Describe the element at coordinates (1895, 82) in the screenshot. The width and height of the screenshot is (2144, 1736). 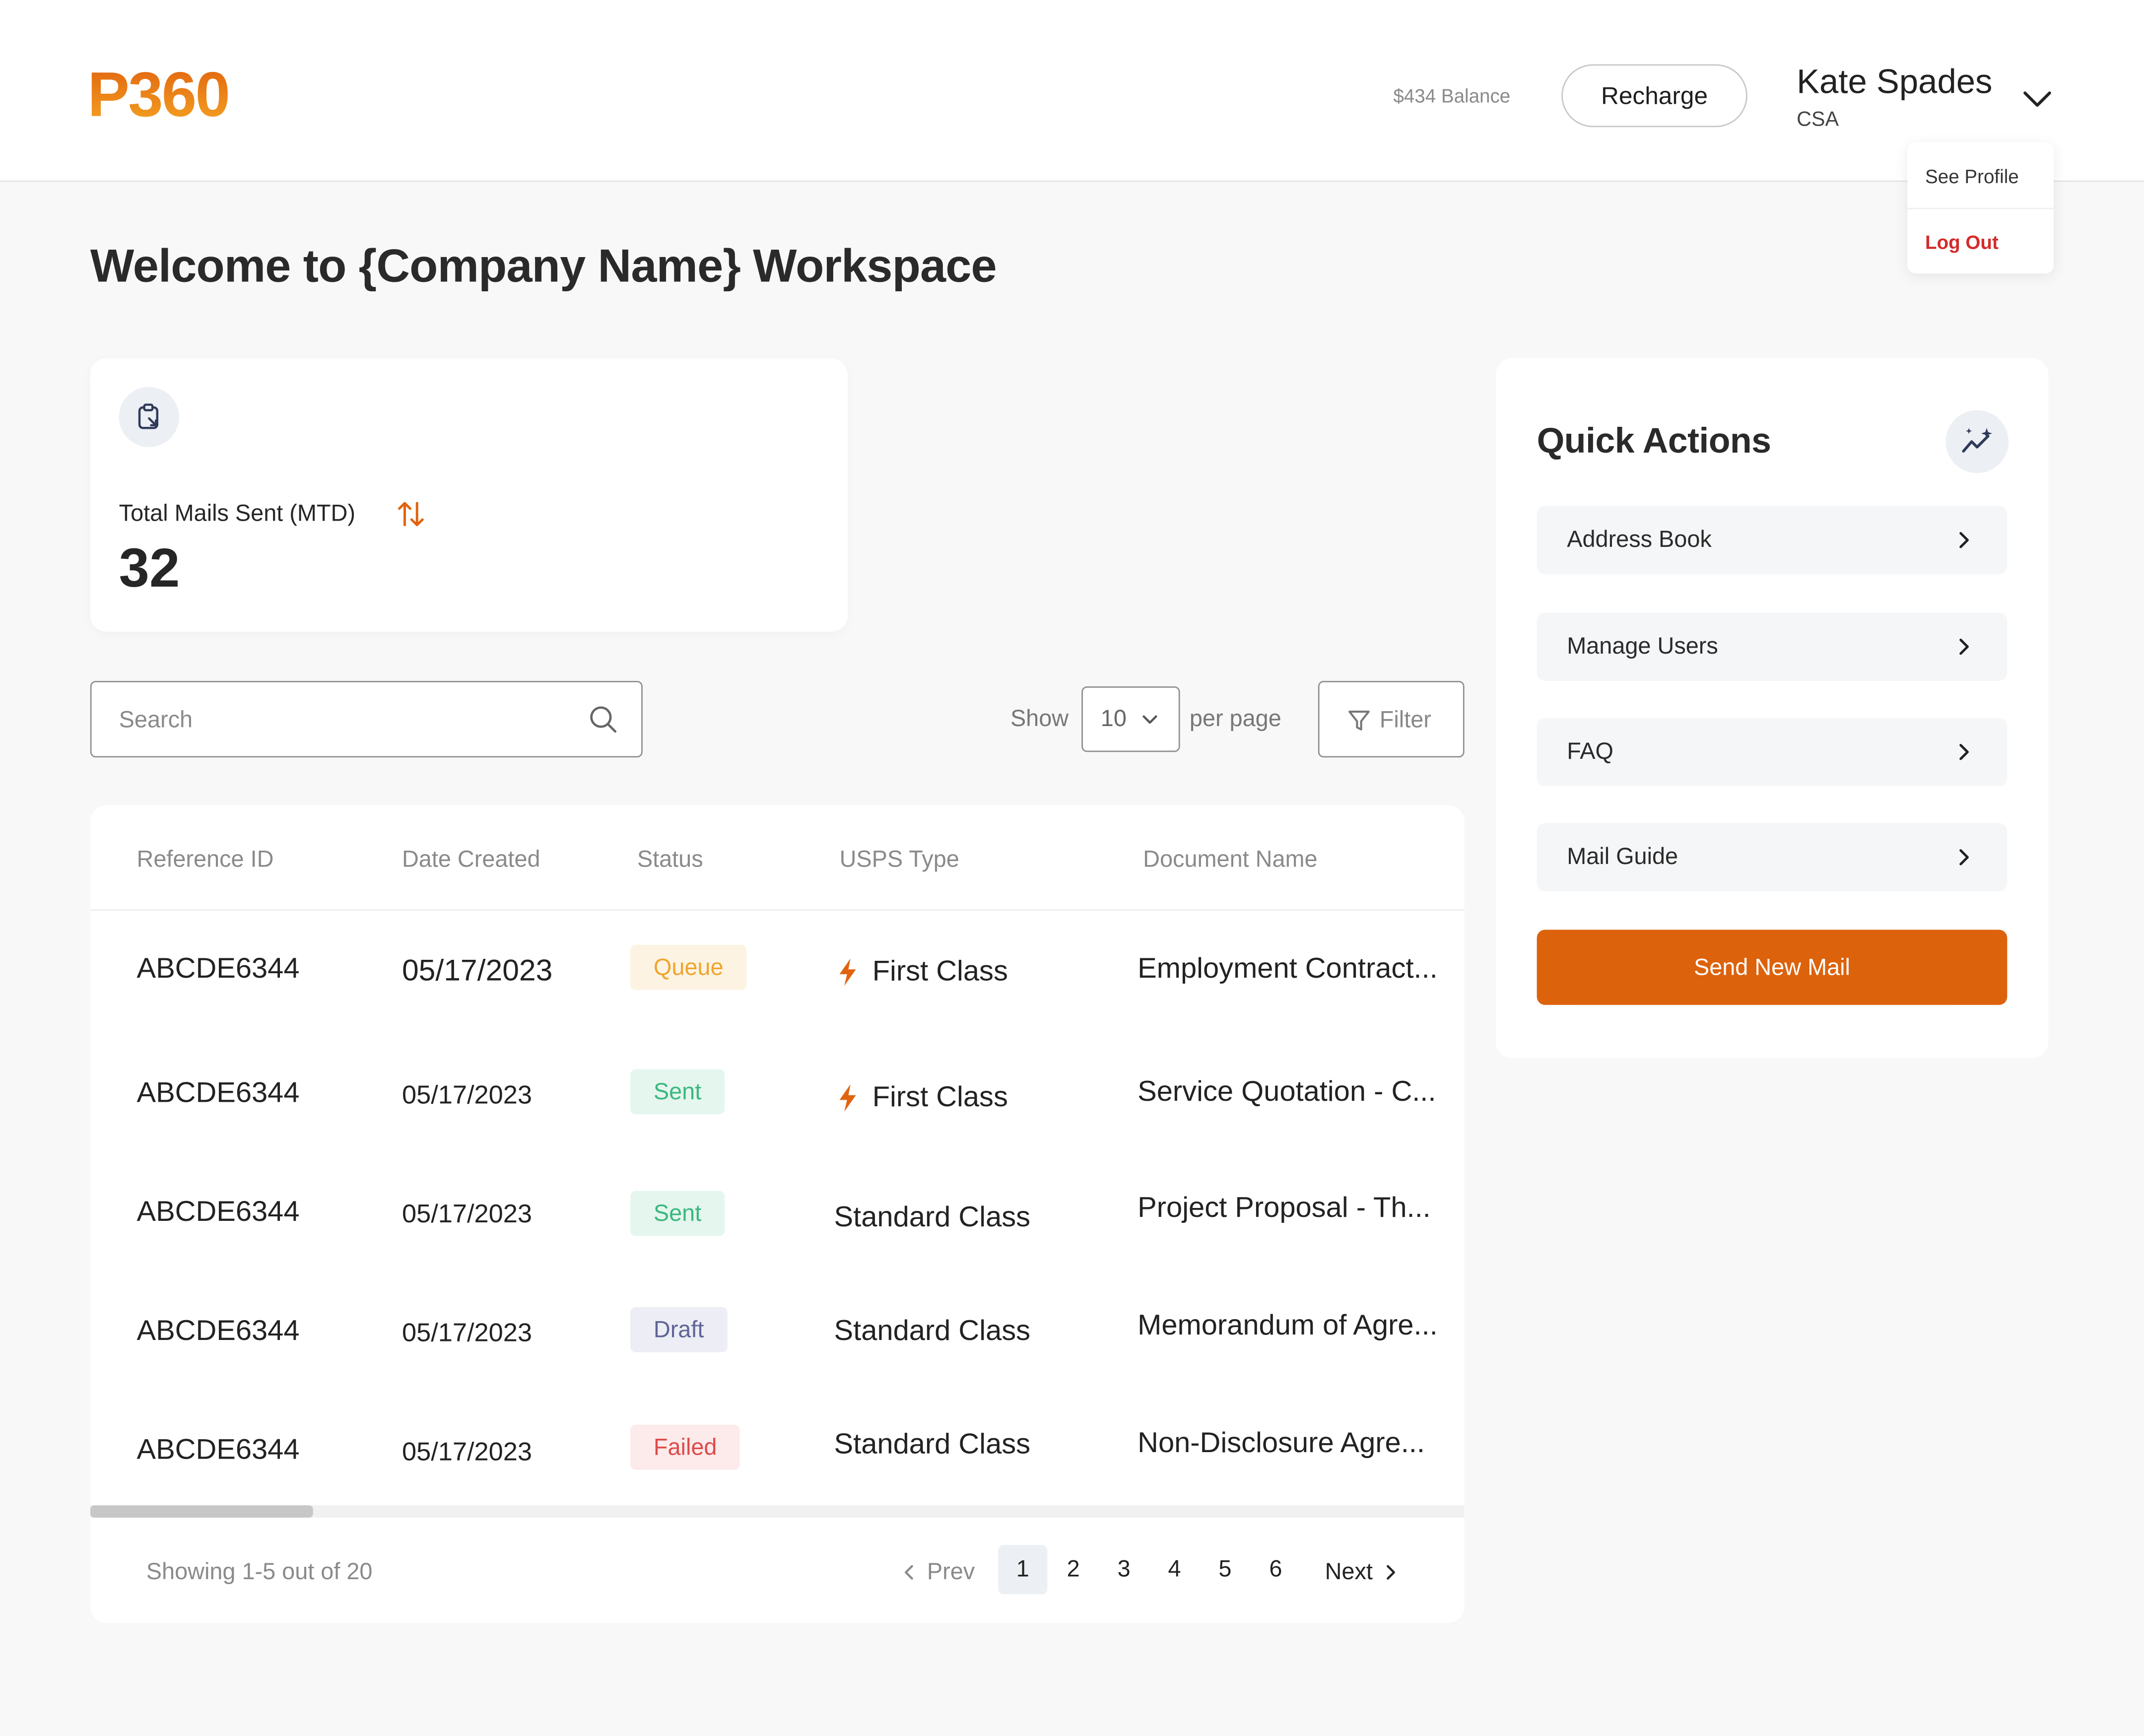
I see `user-name: Kate Spades` at that location.